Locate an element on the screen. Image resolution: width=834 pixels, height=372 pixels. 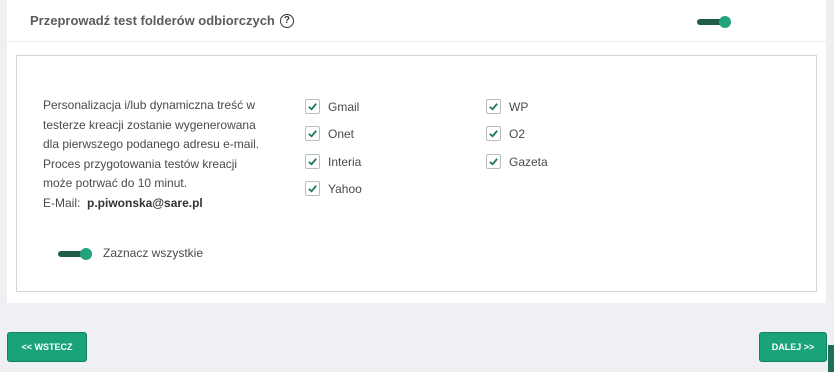
select-all-toggle is located at coordinates (75, 254).